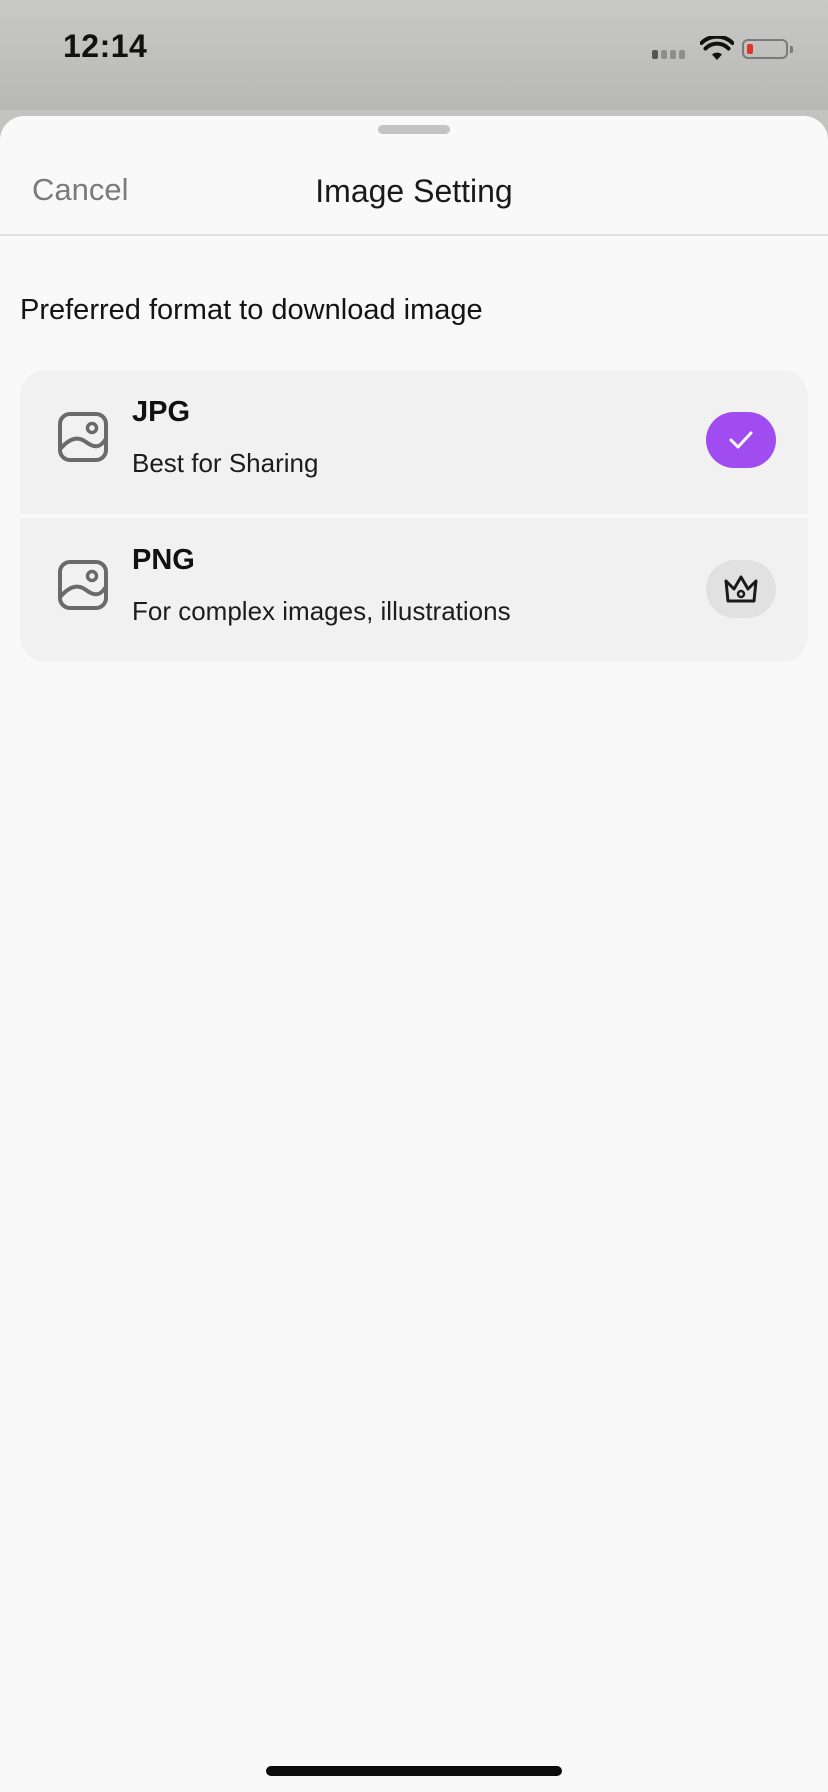 Image resolution: width=828 pixels, height=1792 pixels. What do you see at coordinates (163, 560) in the screenshot?
I see `option-title: PNG` at bounding box center [163, 560].